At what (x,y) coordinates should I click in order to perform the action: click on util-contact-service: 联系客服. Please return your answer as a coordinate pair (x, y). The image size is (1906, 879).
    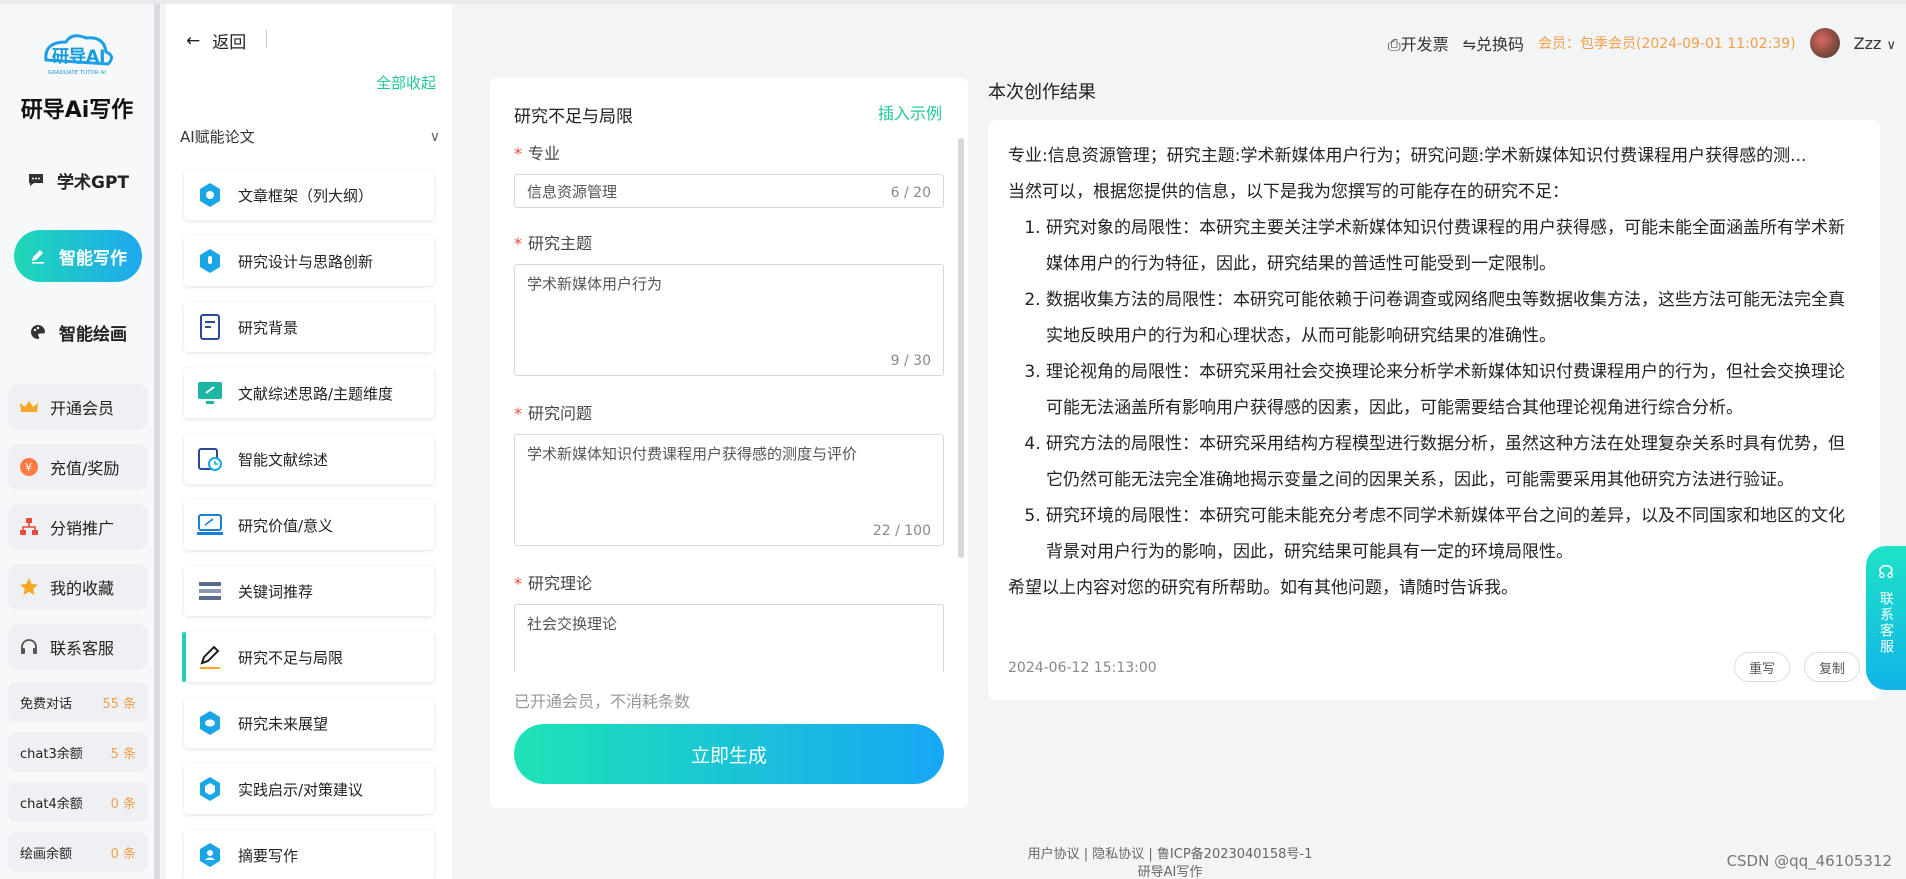
    Looking at the image, I should click on (78, 647).